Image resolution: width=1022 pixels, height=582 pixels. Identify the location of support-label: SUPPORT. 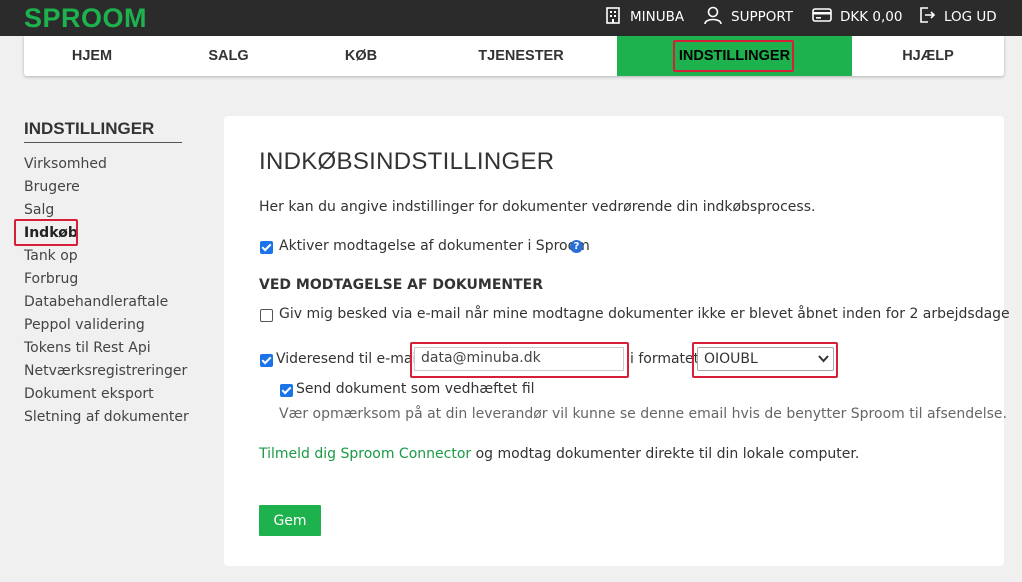
(762, 17).